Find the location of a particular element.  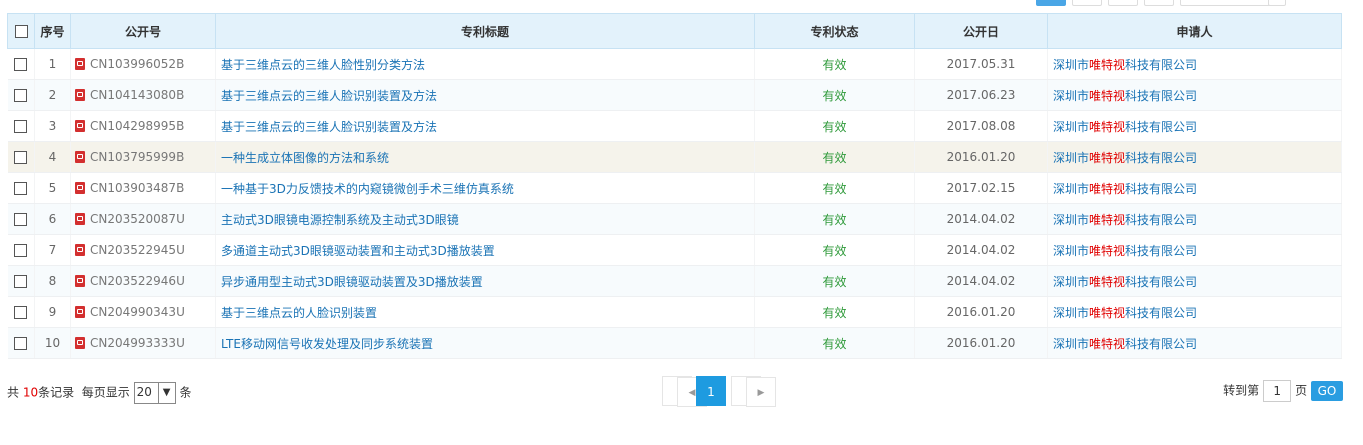

title-cell: 多通道主动式3D眼镜驱动装置和主动式3D播放装置 is located at coordinates (485, 250).